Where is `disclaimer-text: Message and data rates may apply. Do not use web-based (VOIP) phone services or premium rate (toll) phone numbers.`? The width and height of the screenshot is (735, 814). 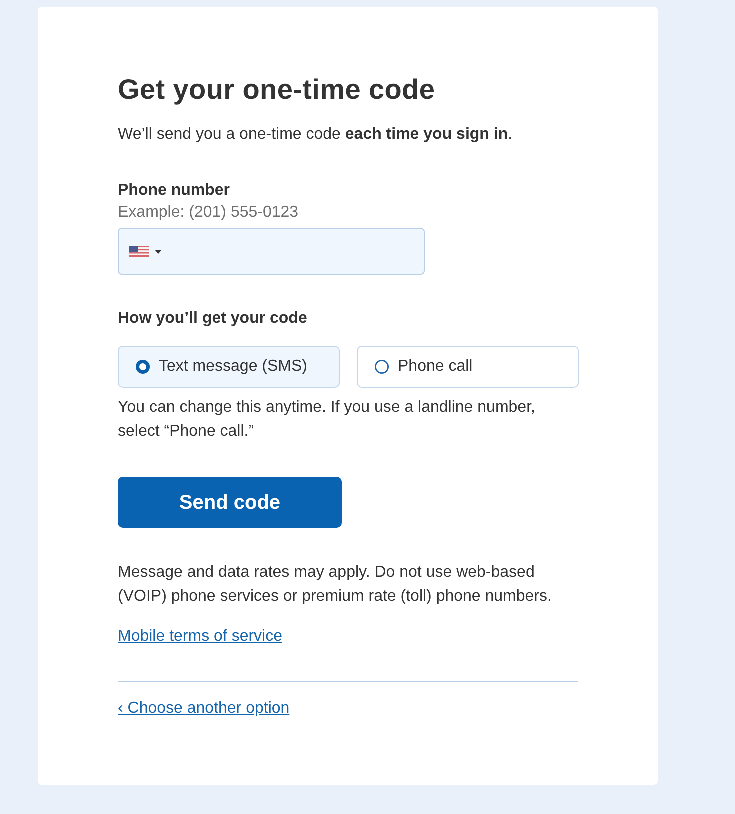 disclaimer-text: Message and data rates may apply. Do not use web-based (VOIP) phone services or premium rate (toll) phone numbers. is located at coordinates (335, 585).